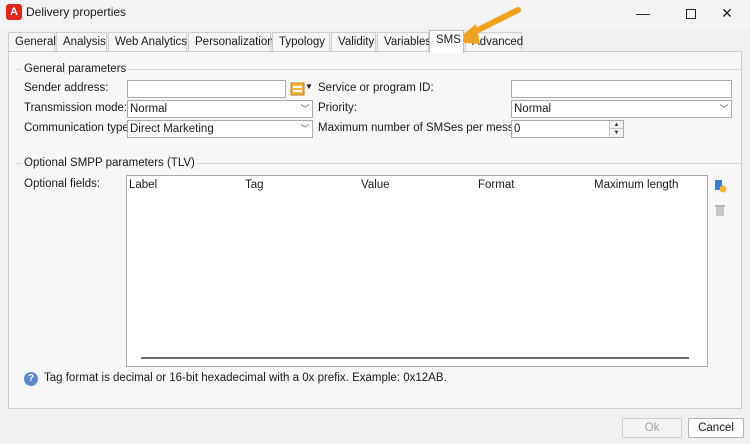 Image resolution: width=750 pixels, height=444 pixels. What do you see at coordinates (720, 210) in the screenshot?
I see `trash-icon` at bounding box center [720, 210].